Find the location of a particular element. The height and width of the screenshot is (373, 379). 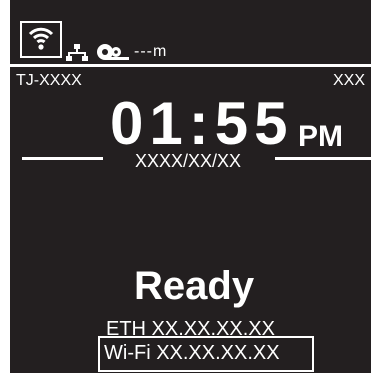

status-divider is located at coordinates (190, 65).